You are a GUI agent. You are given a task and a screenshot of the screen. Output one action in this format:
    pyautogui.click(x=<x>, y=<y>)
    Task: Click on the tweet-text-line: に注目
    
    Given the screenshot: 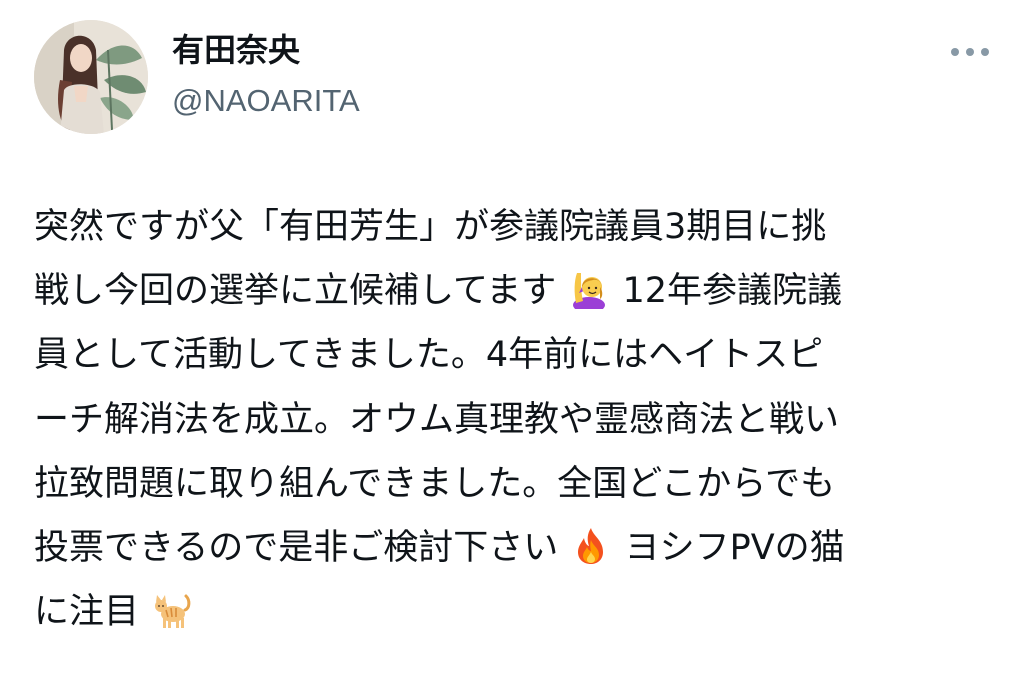 What is the action you would take?
    pyautogui.click(x=514, y=612)
    